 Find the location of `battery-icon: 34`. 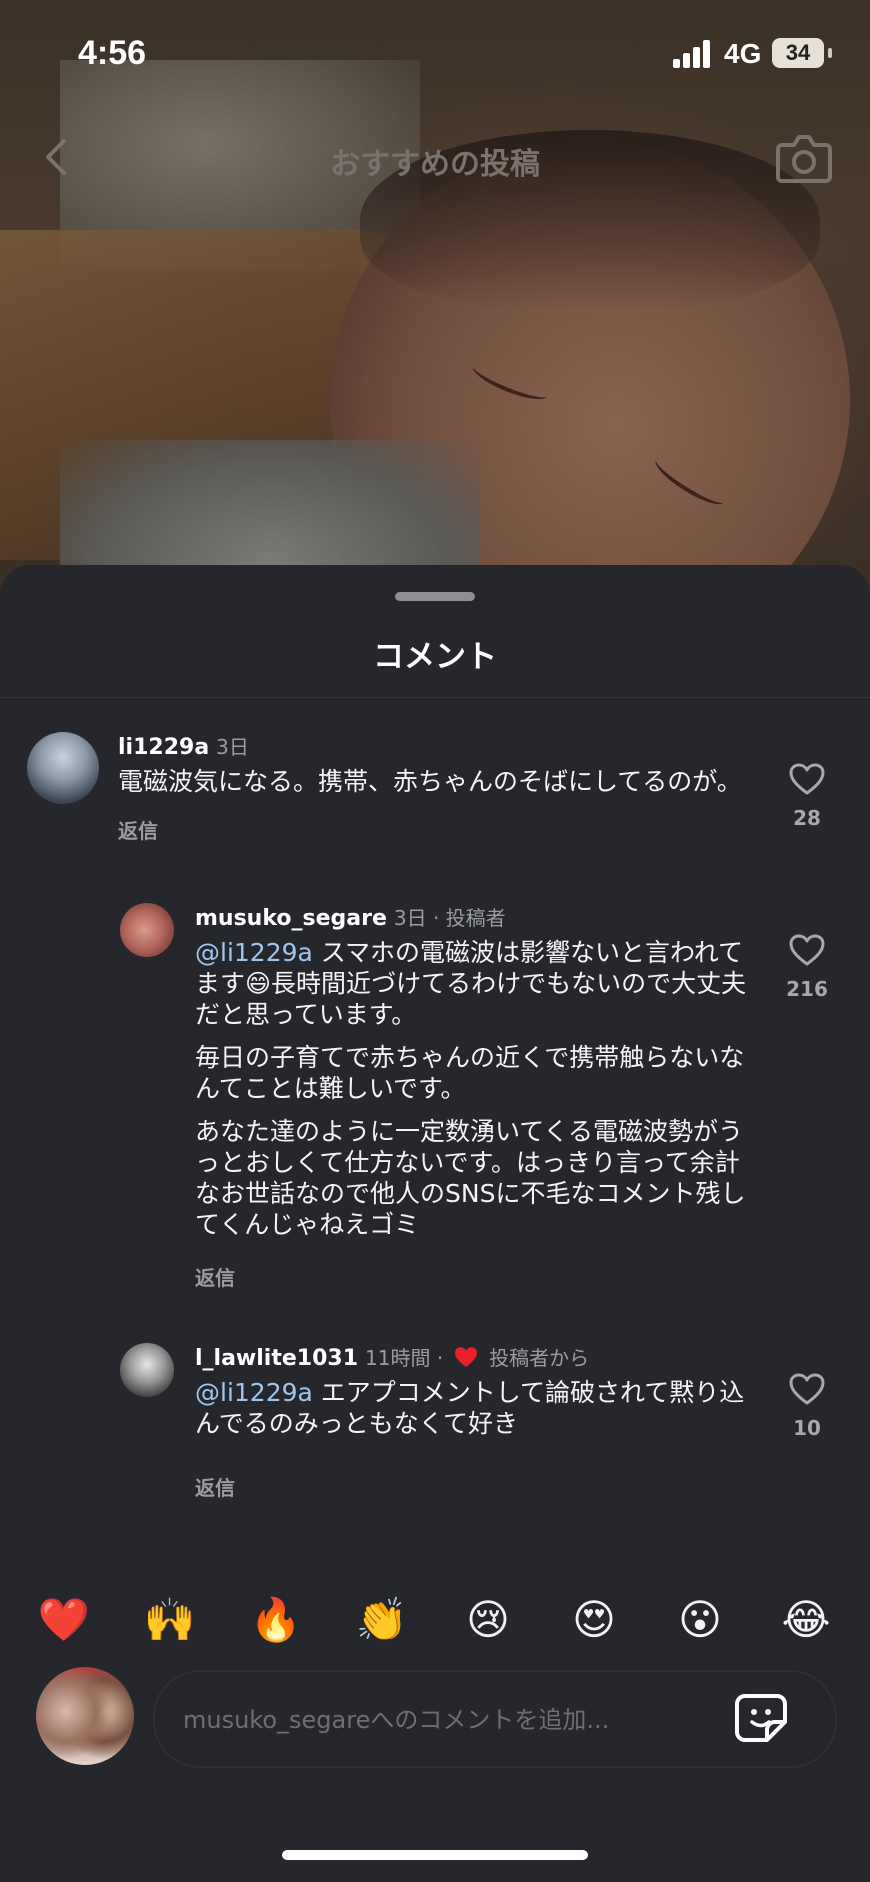

battery-icon: 34 is located at coordinates (802, 53).